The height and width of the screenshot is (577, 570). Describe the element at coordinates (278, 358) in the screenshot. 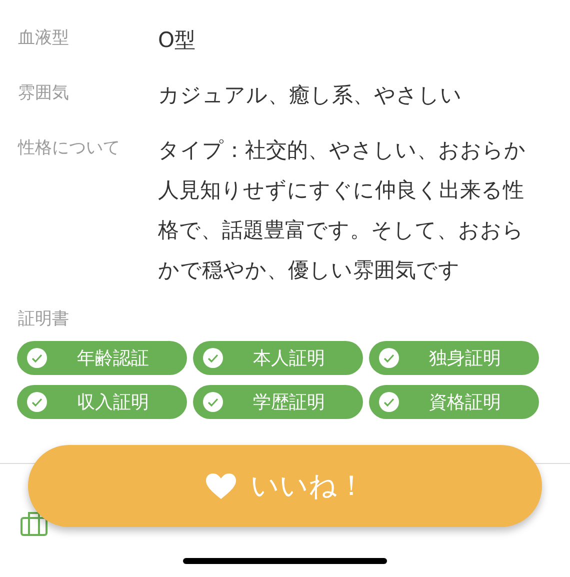

I see `certificate-badge: 本人証明` at that location.